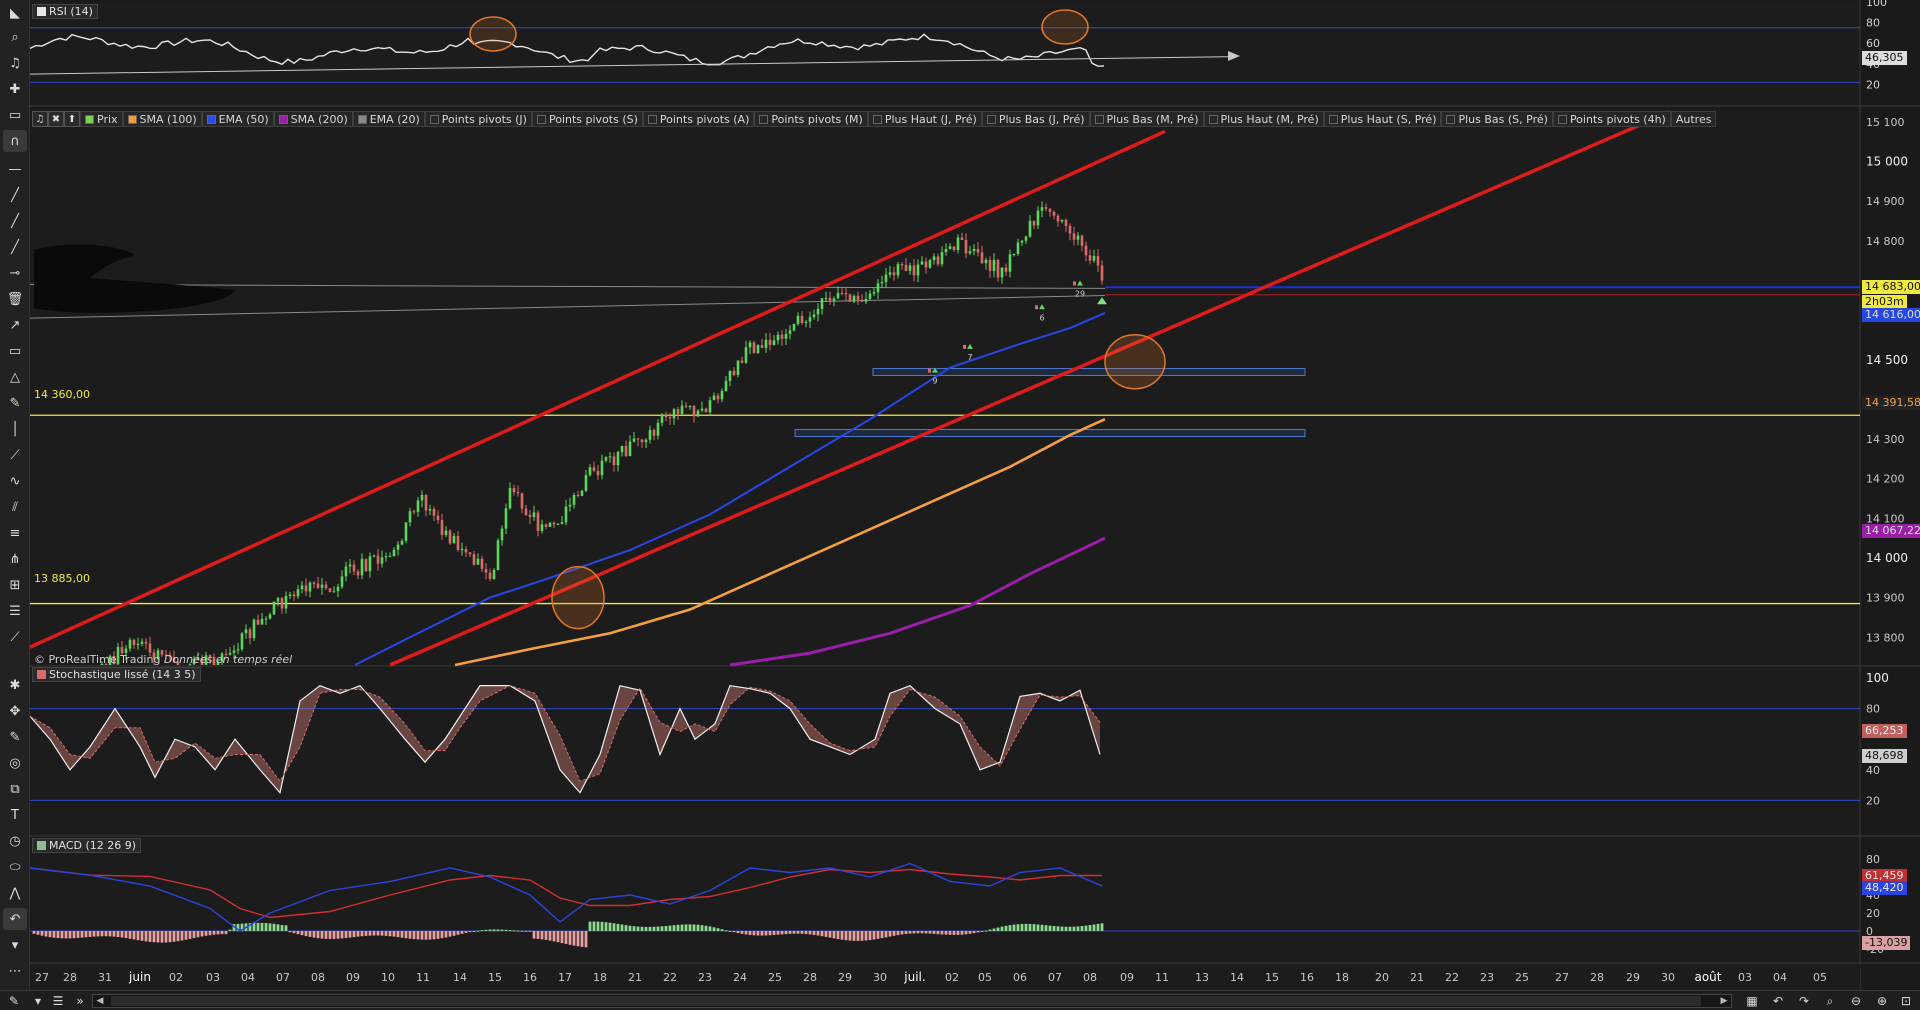 The width and height of the screenshot is (1920, 1010). I want to click on trash-icon: 🗑, so click(15, 299).